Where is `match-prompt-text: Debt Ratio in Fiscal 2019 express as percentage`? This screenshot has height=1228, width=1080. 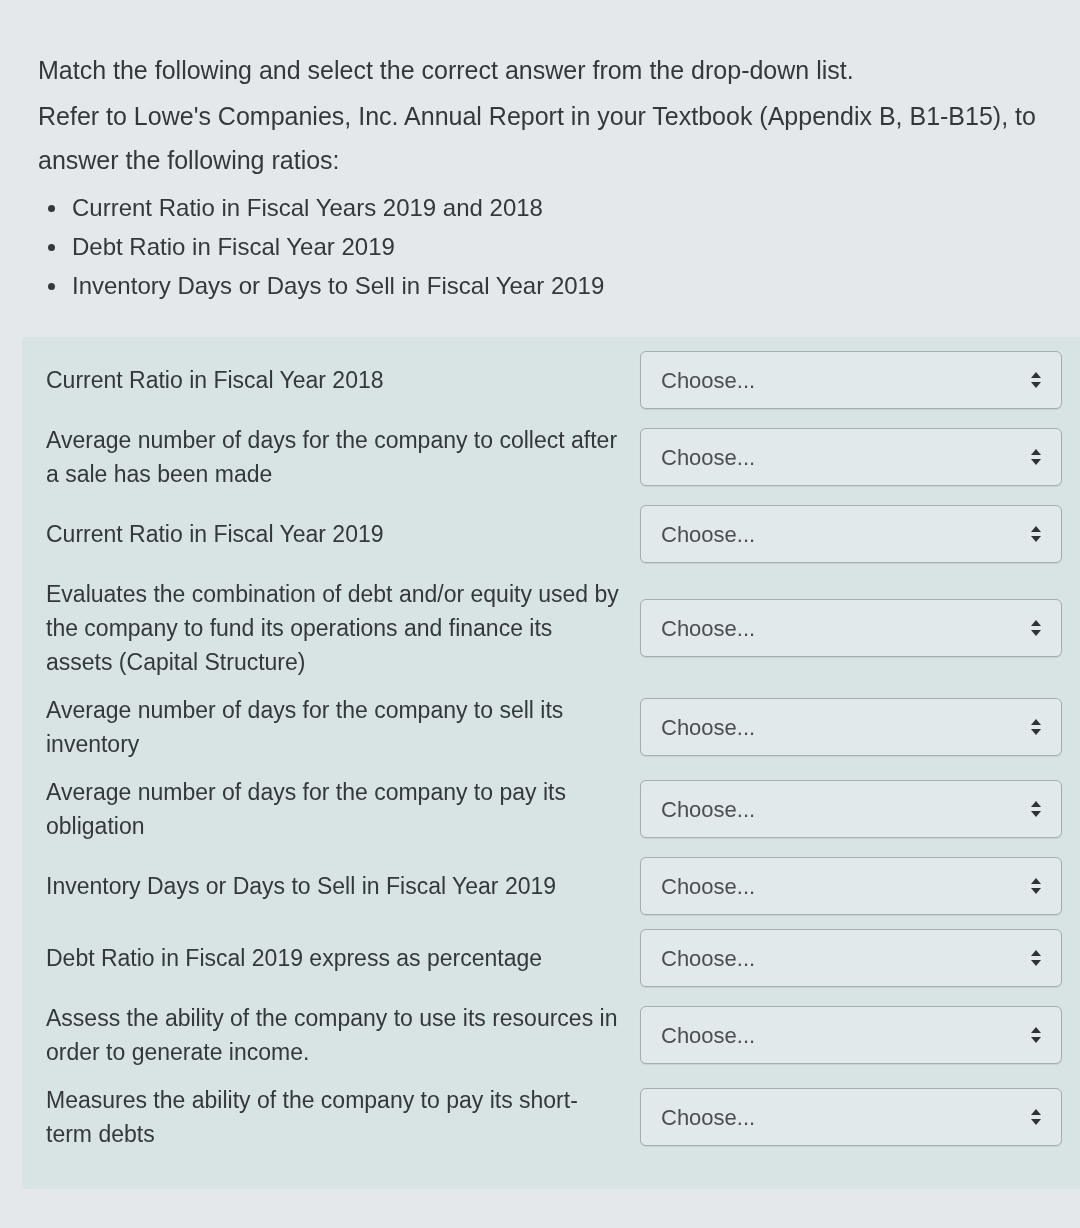
match-prompt-text: Debt Ratio in Fiscal 2019 express as percentage is located at coordinates (295, 958).